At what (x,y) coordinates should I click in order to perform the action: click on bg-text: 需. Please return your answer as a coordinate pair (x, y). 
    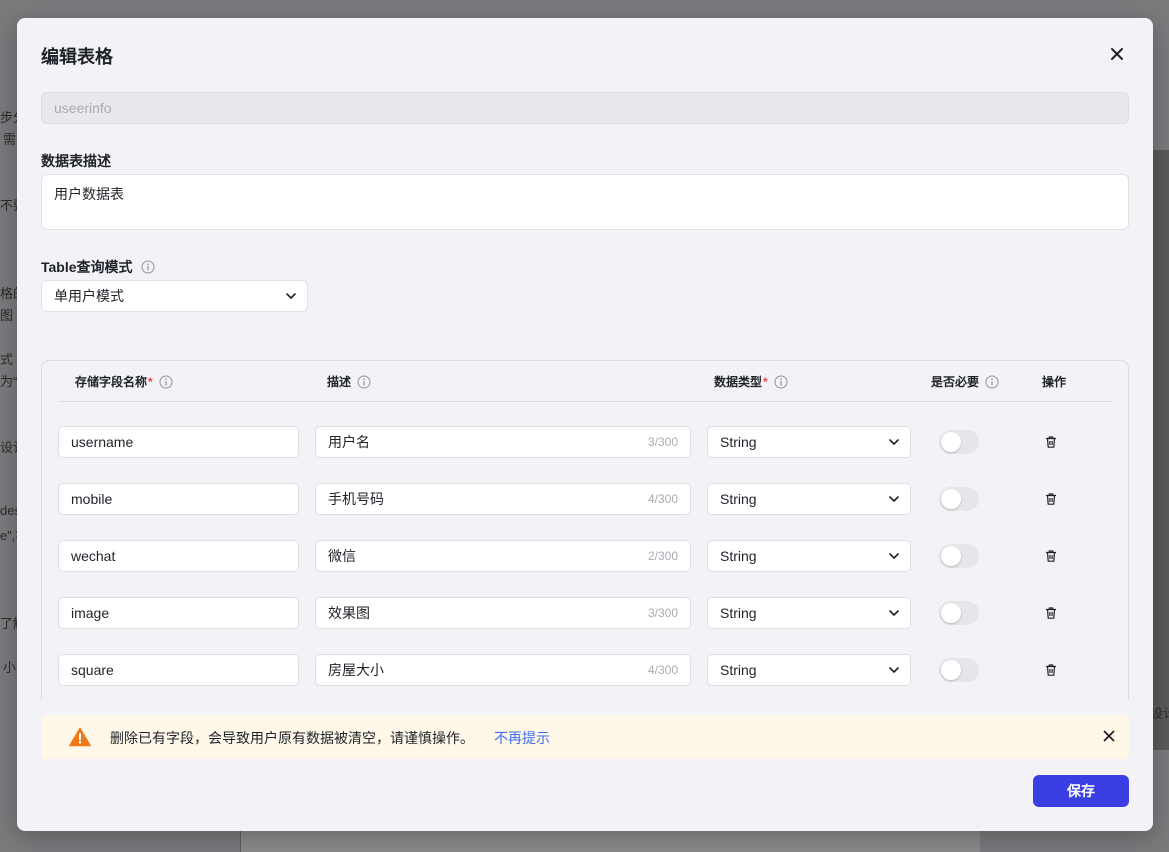
    Looking at the image, I should click on (10, 139).